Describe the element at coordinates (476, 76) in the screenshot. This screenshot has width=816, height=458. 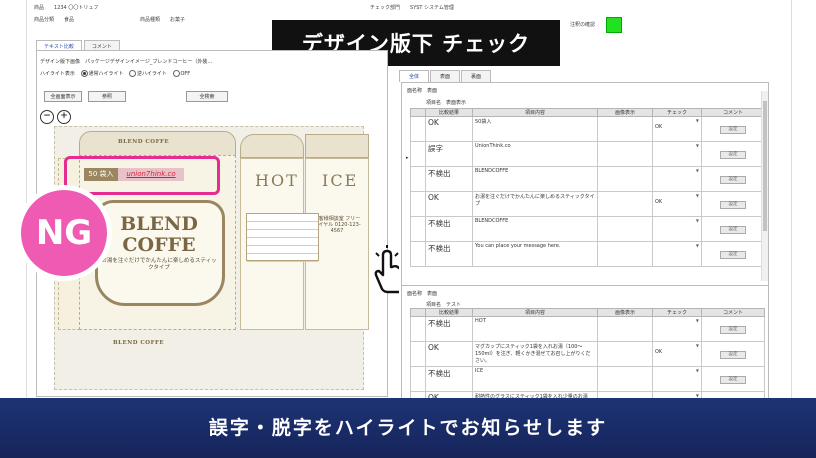
I see `tab-back: 裏面` at that location.